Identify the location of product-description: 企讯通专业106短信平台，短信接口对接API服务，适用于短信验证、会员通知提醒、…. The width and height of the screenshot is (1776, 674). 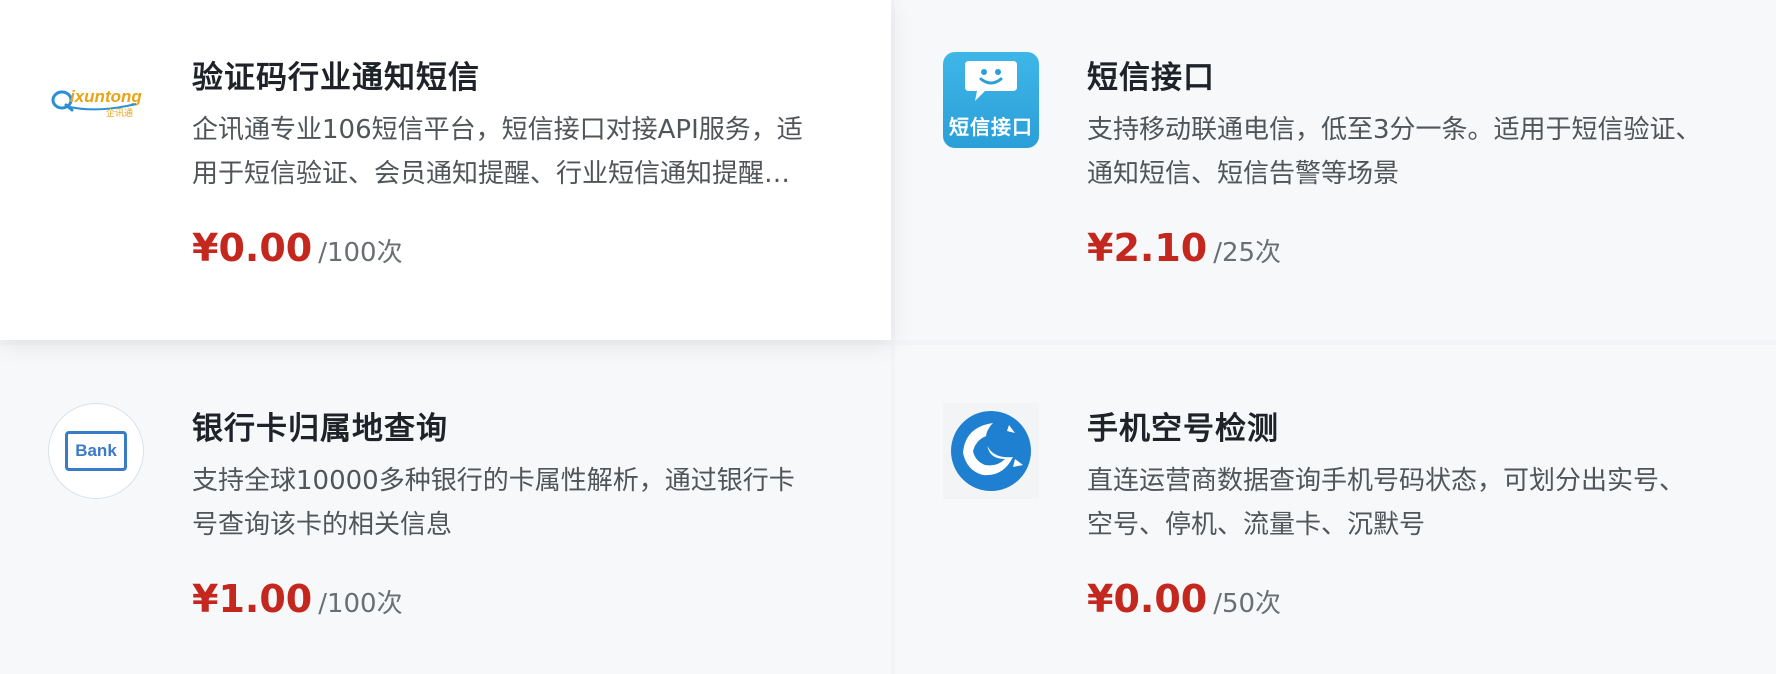
(497, 152).